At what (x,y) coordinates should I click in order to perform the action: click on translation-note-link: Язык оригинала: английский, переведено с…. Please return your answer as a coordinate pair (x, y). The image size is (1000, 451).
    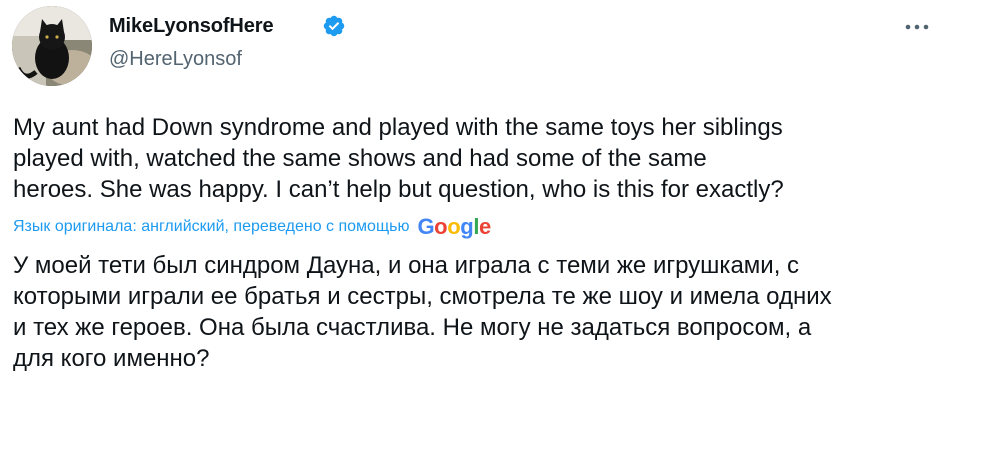
    Looking at the image, I should click on (211, 227).